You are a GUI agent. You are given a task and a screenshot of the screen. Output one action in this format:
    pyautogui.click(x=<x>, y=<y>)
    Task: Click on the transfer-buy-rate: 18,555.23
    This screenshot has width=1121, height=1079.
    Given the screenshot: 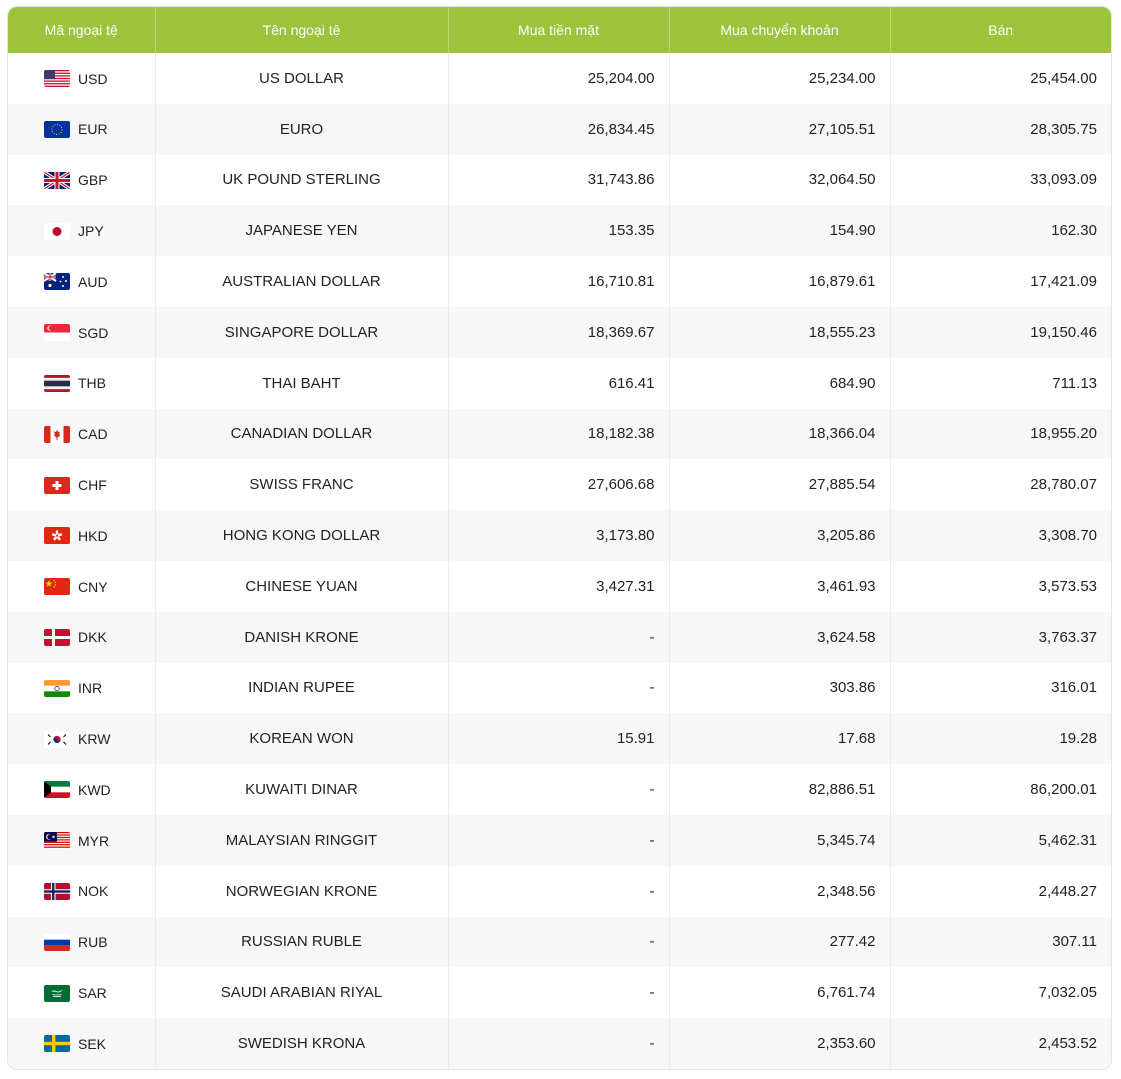 What is the action you would take?
    pyautogui.click(x=780, y=332)
    